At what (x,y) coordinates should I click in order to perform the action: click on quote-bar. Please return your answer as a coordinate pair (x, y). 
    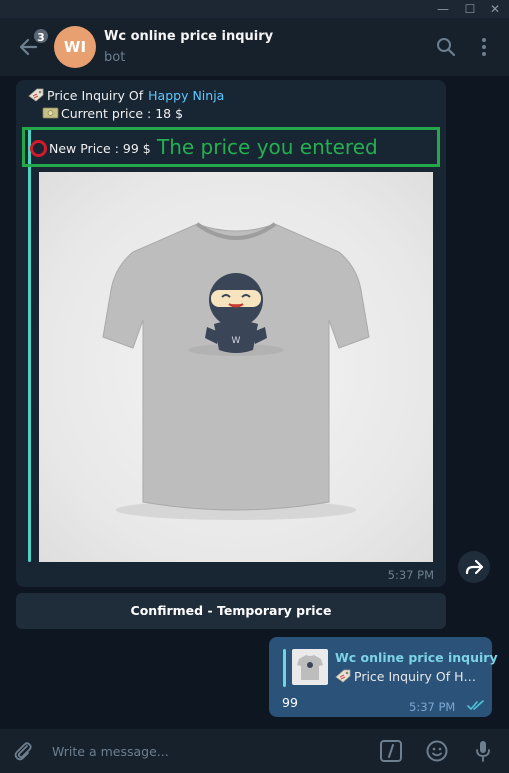
    Looking at the image, I should click on (29, 345).